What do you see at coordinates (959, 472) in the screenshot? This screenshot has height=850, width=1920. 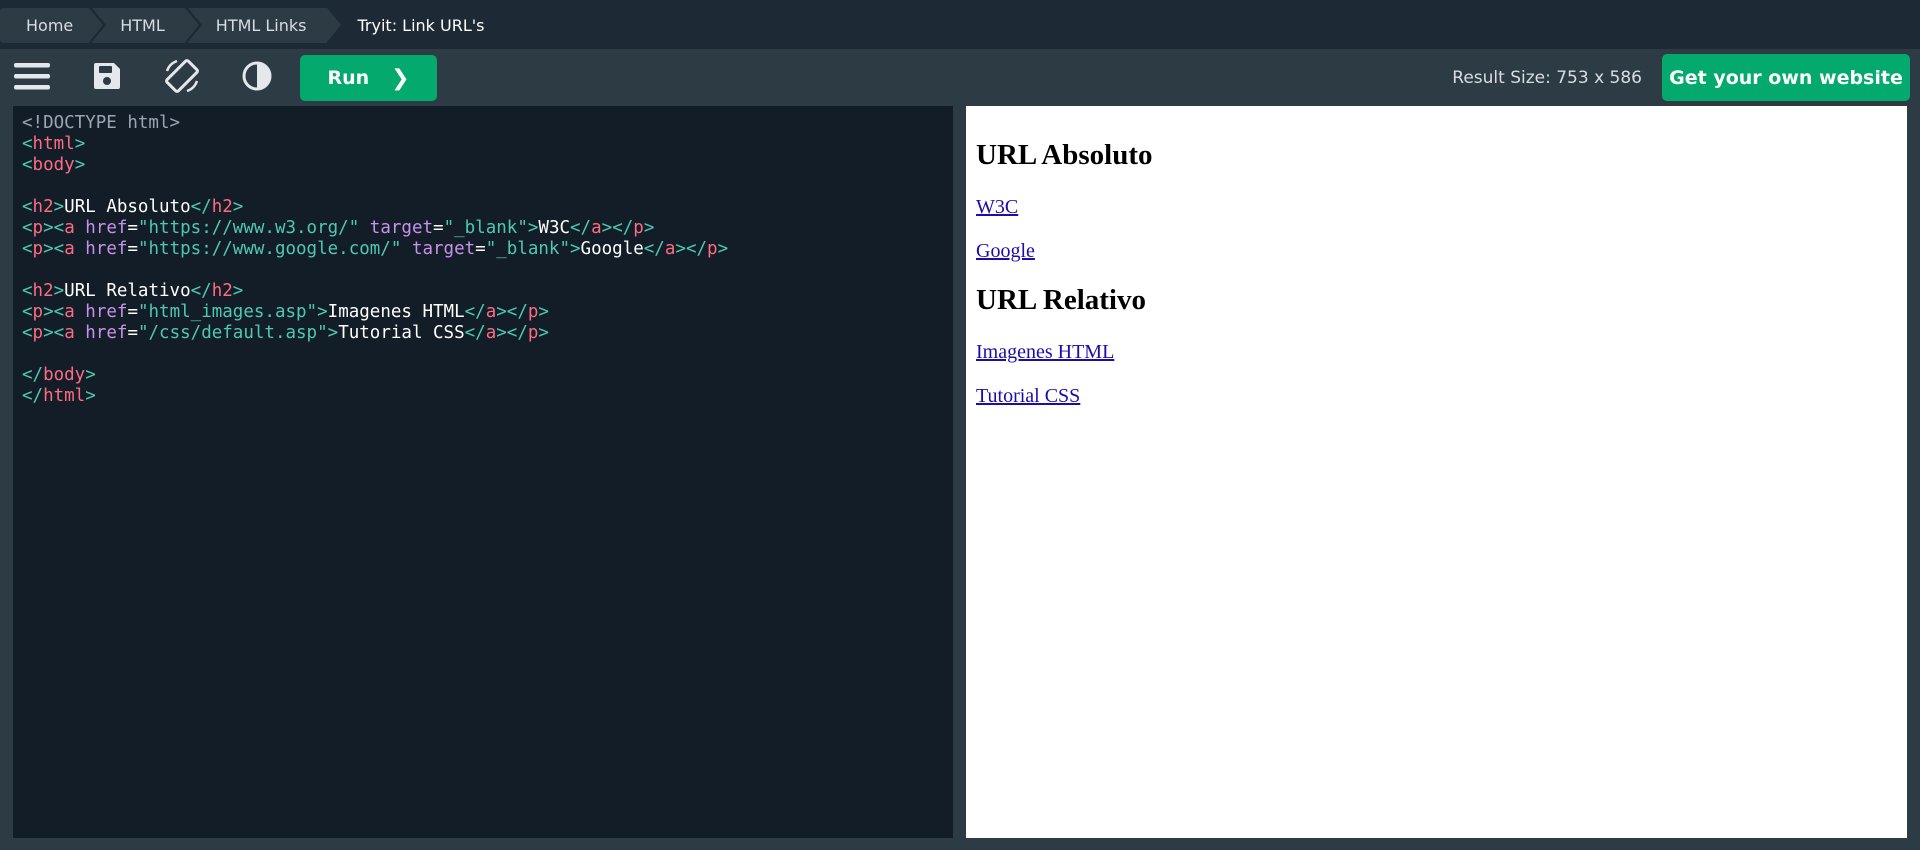 I see `pane-splitter` at bounding box center [959, 472].